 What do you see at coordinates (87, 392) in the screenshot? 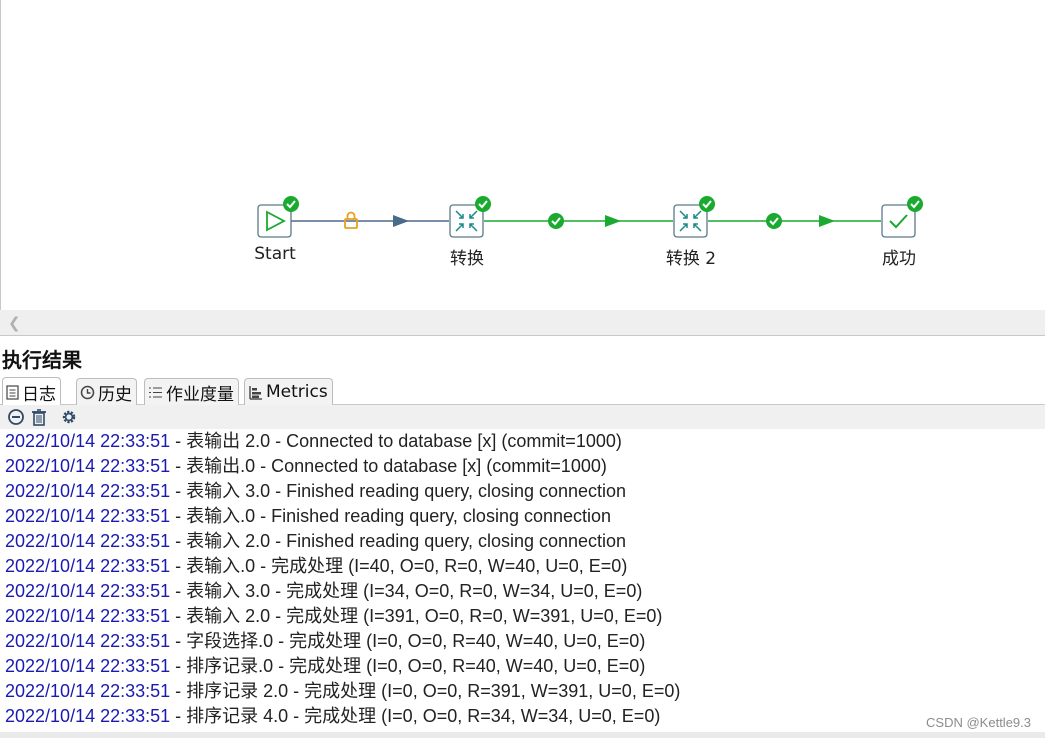
I see `history-icon` at bounding box center [87, 392].